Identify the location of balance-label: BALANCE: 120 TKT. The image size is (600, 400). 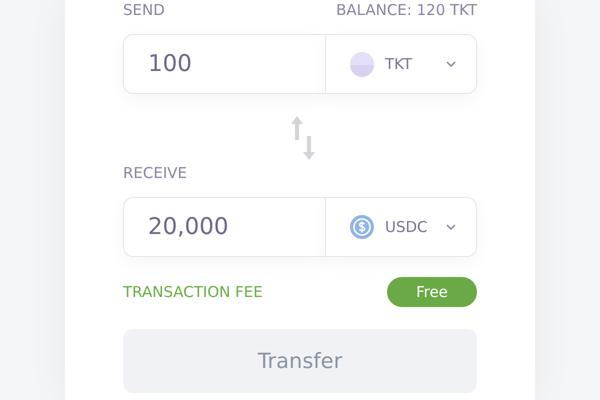
(406, 10).